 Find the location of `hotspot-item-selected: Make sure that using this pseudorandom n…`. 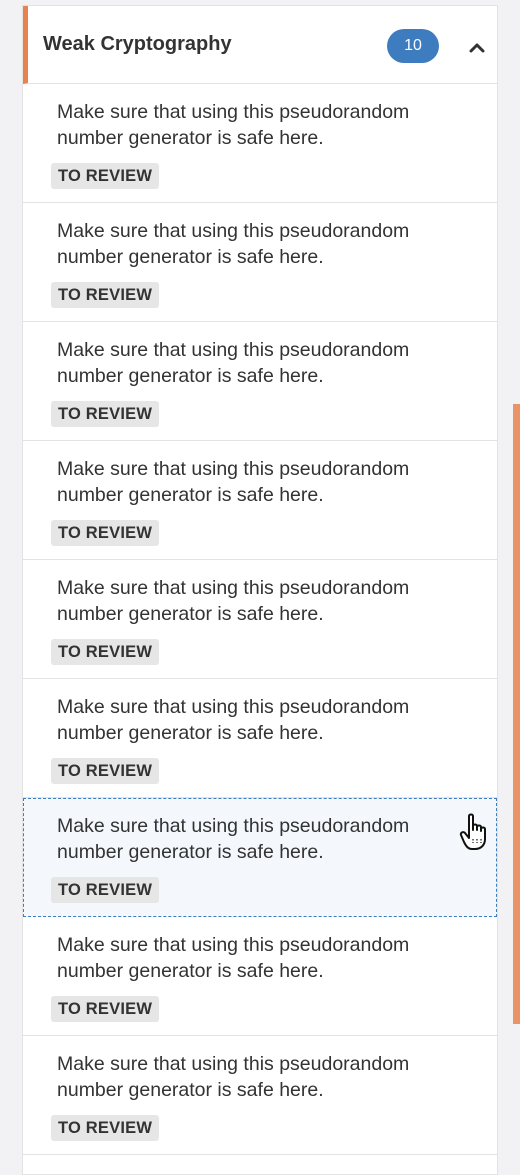

hotspot-item-selected: Make sure that using this pseudorandom n… is located at coordinates (260, 857).